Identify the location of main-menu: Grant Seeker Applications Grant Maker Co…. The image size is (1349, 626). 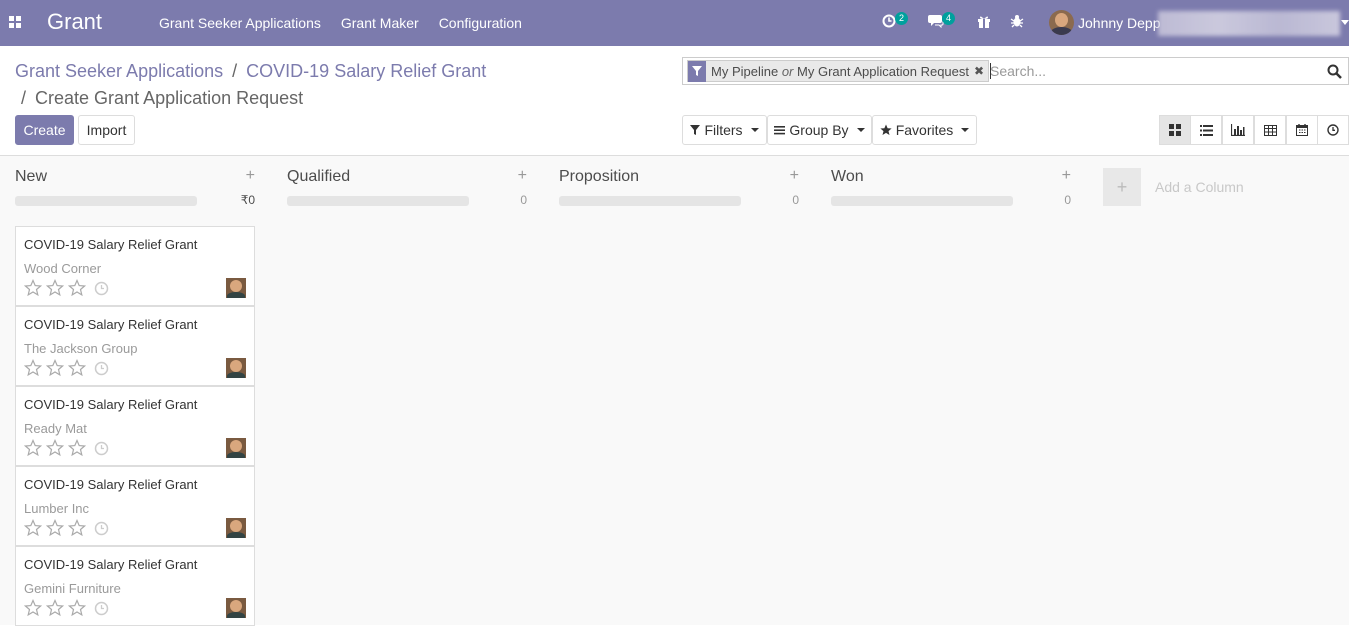
(350, 23).